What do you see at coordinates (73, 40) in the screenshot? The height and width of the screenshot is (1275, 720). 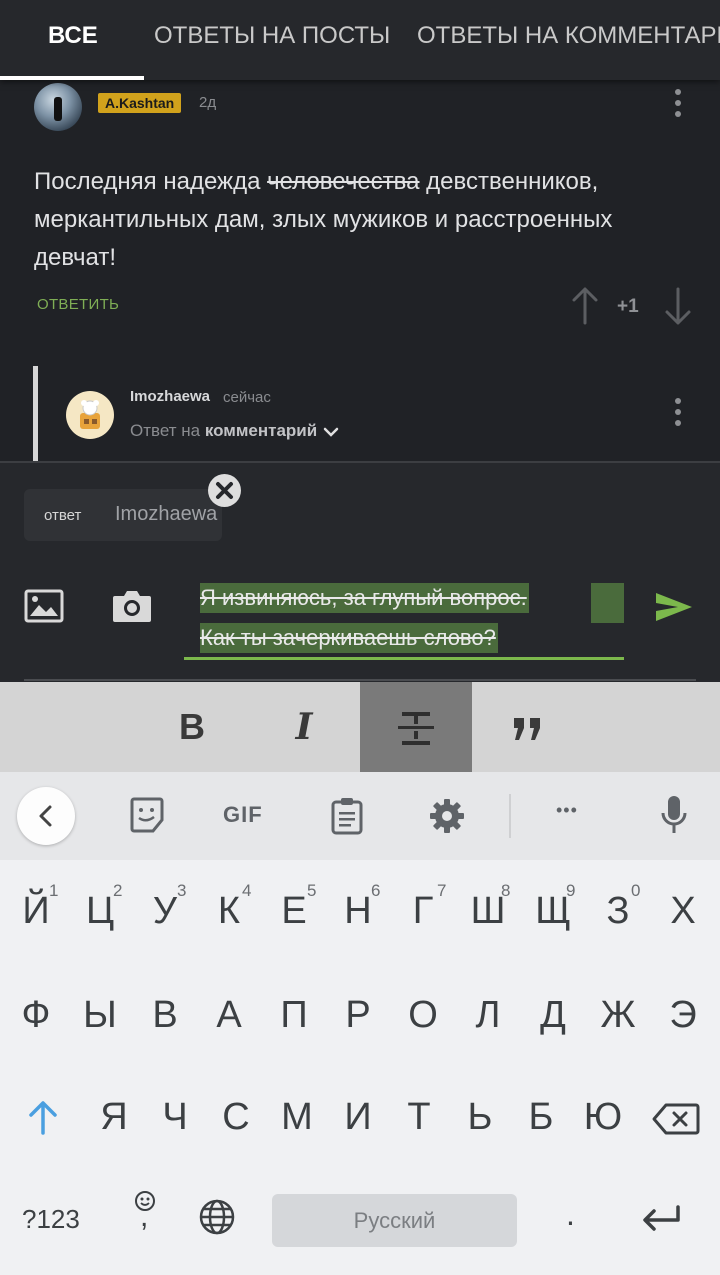 I see `tab-all: ВСЕ` at bounding box center [73, 40].